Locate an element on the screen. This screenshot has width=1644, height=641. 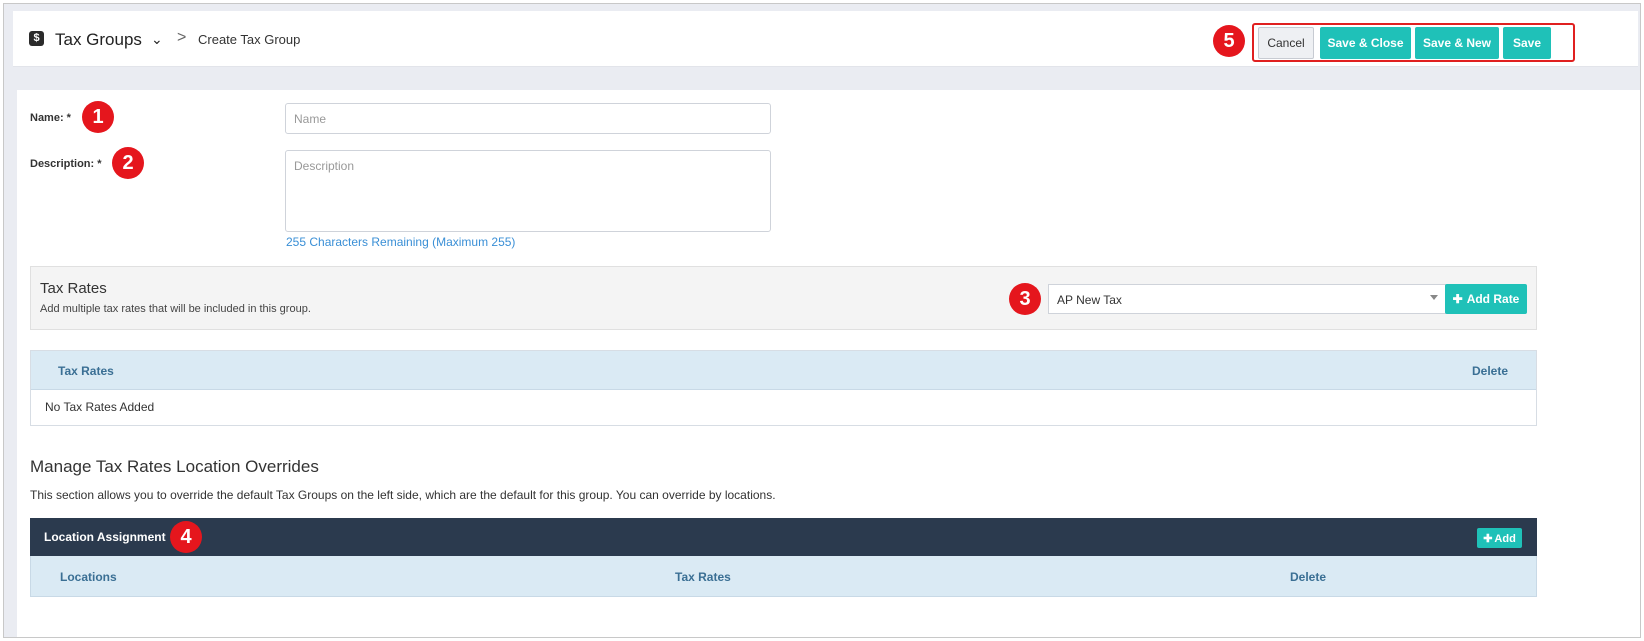
cancel-button: Cancel is located at coordinates (1286, 43).